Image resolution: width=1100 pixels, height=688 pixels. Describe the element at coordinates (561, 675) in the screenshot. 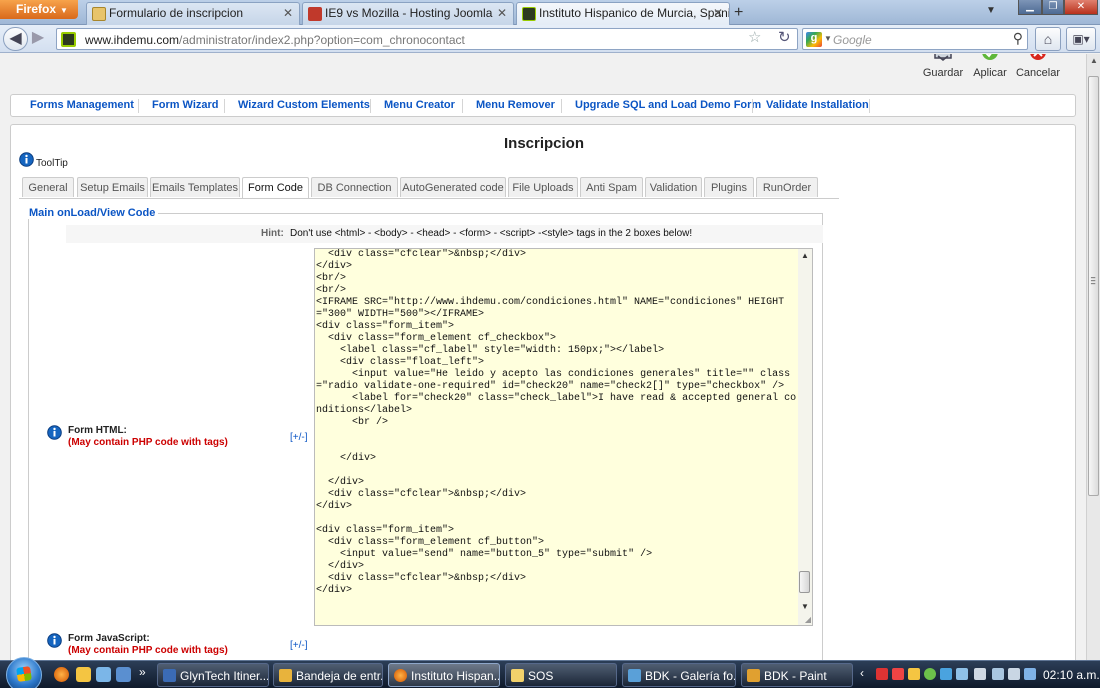

I see `taskbar-item-sos: SOS` at that location.